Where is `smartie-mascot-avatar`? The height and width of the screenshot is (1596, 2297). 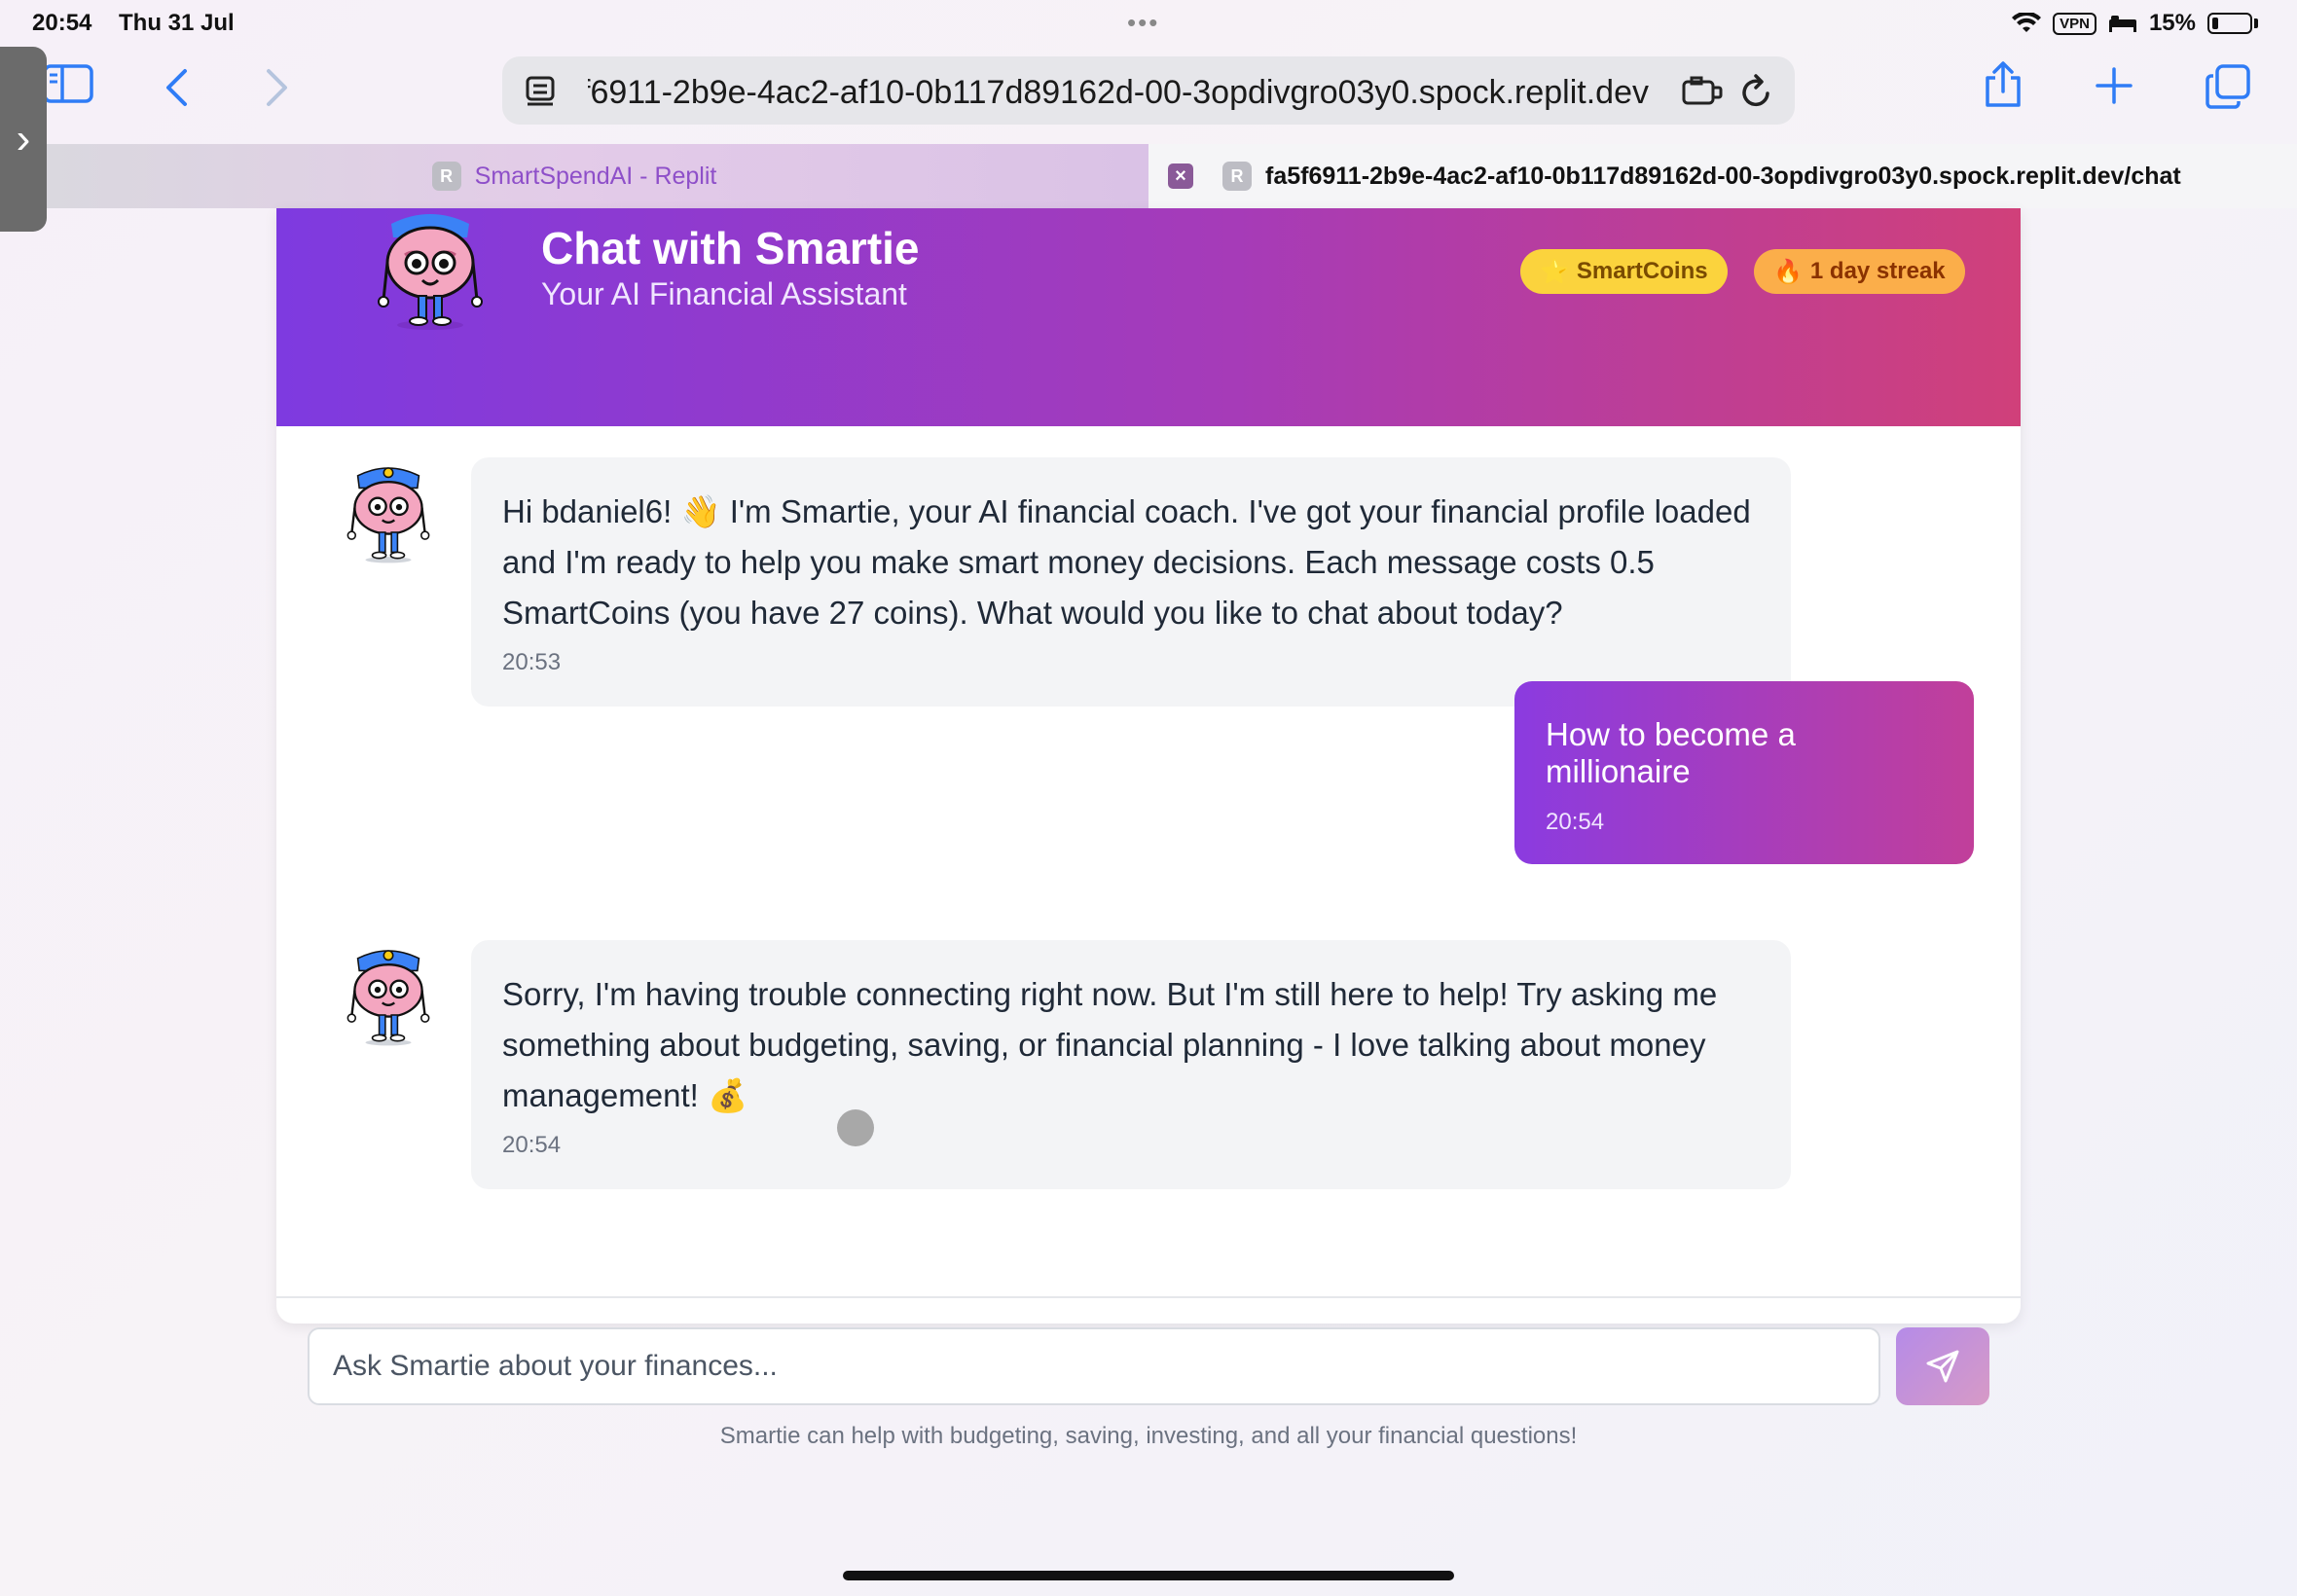 smartie-mascot-avatar is located at coordinates (430, 272).